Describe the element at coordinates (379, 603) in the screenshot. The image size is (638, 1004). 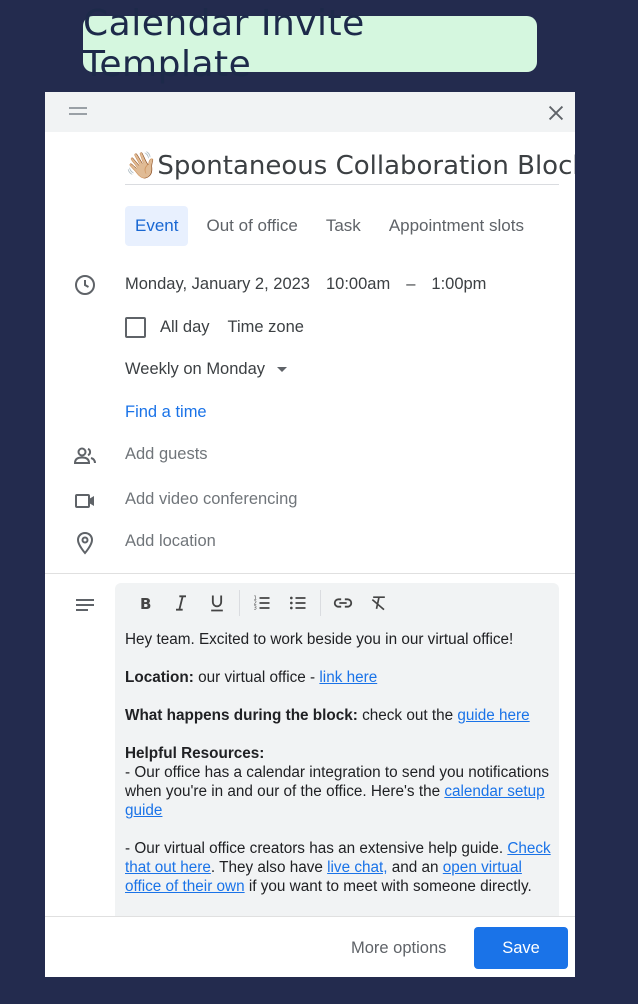
I see `remove-formatting-icon` at that location.